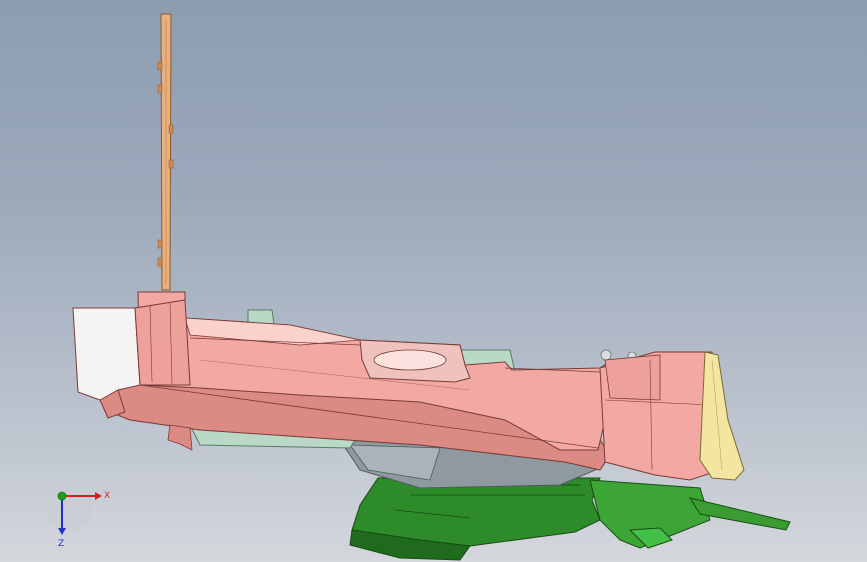  I want to click on axis-triad: X Z, so click(79, 518).